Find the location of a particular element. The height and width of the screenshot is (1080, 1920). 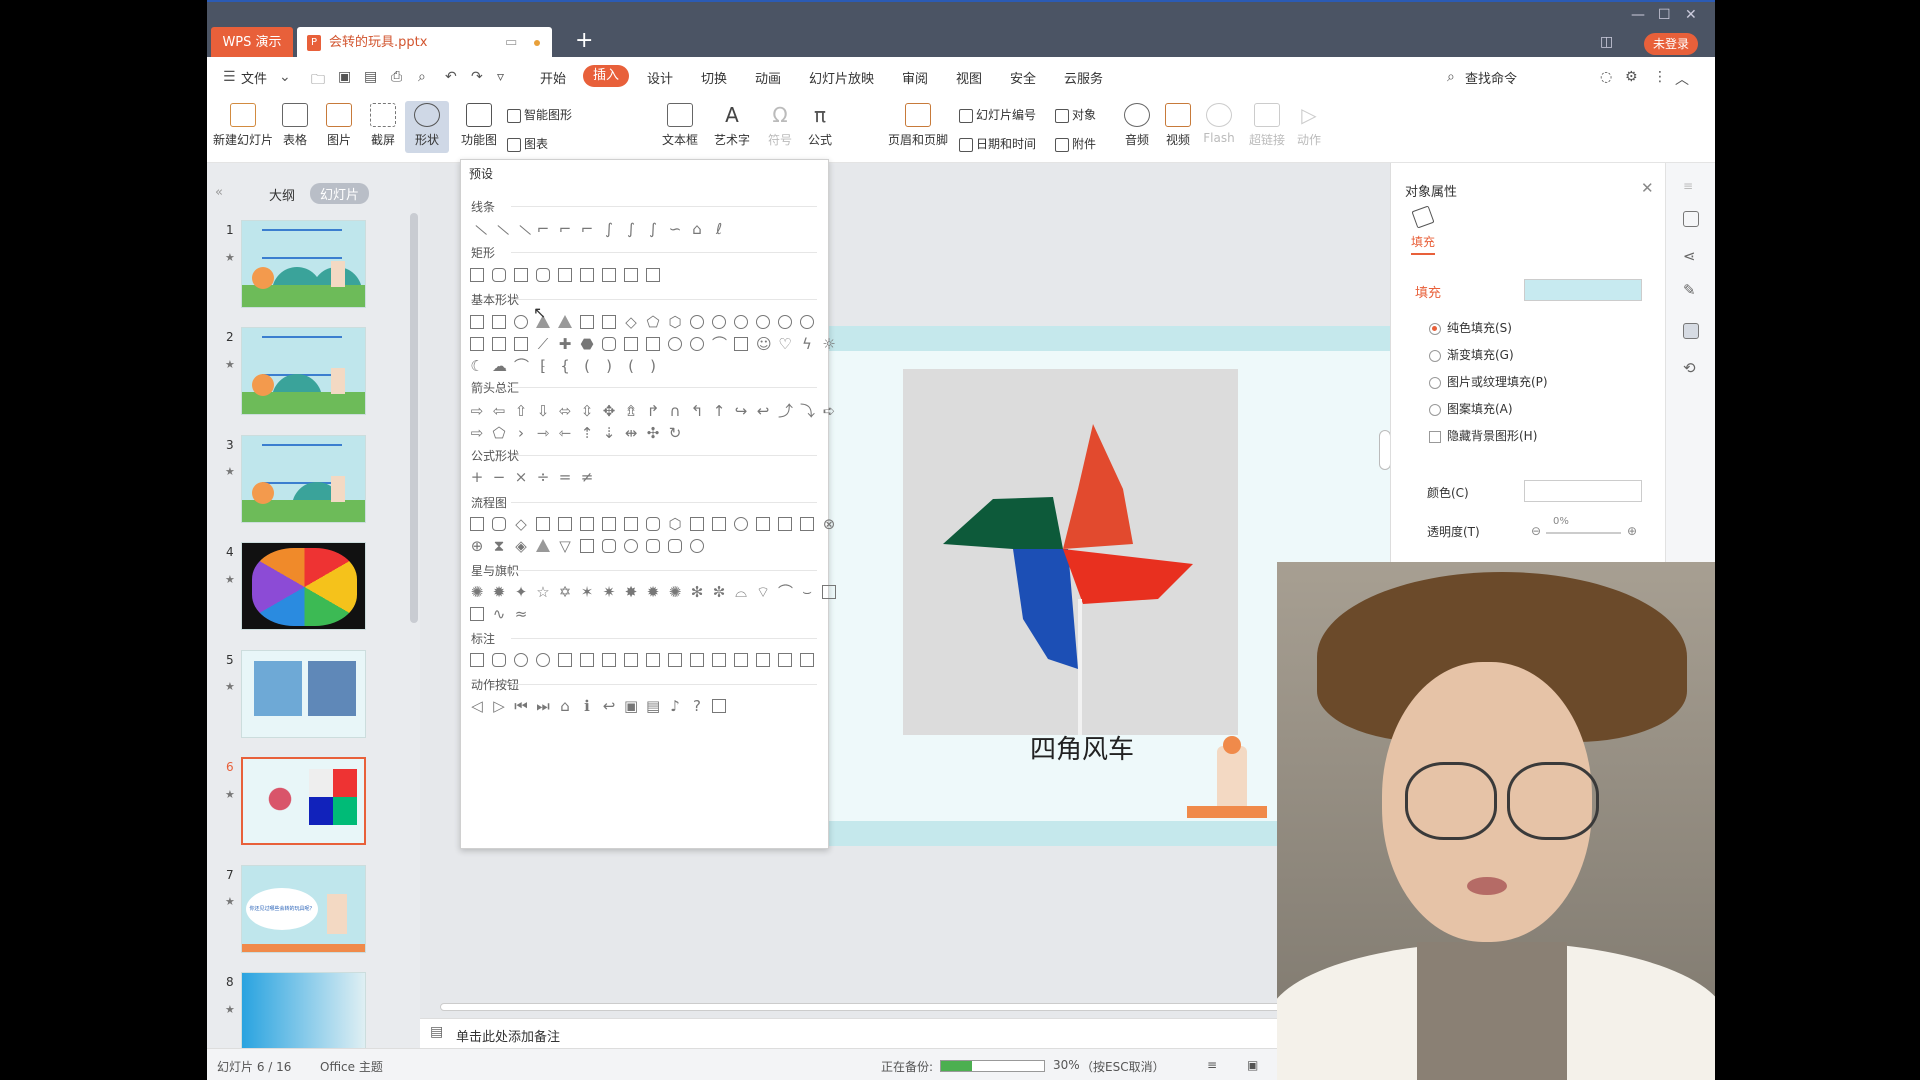

quad-arrow-callout-shape: ✣ is located at coordinates (653, 433).